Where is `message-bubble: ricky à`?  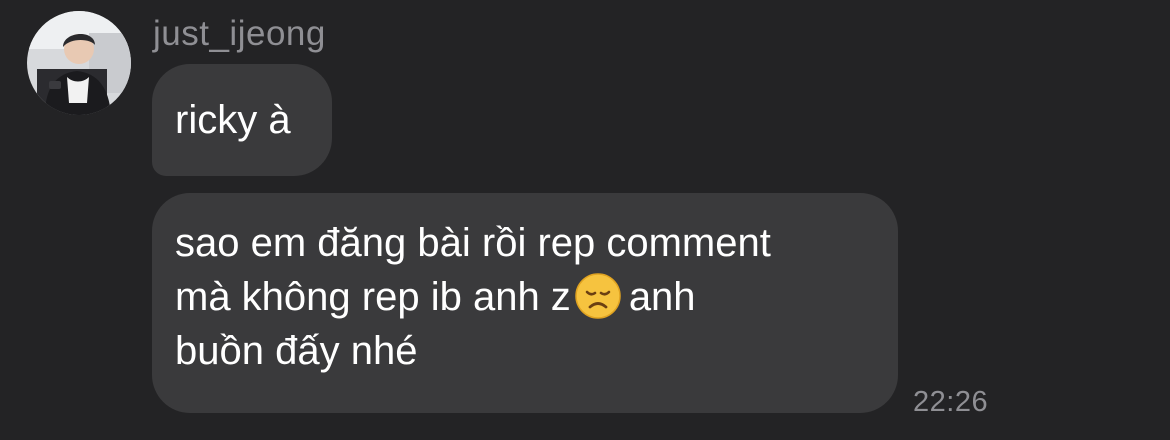 message-bubble: ricky à is located at coordinates (242, 120).